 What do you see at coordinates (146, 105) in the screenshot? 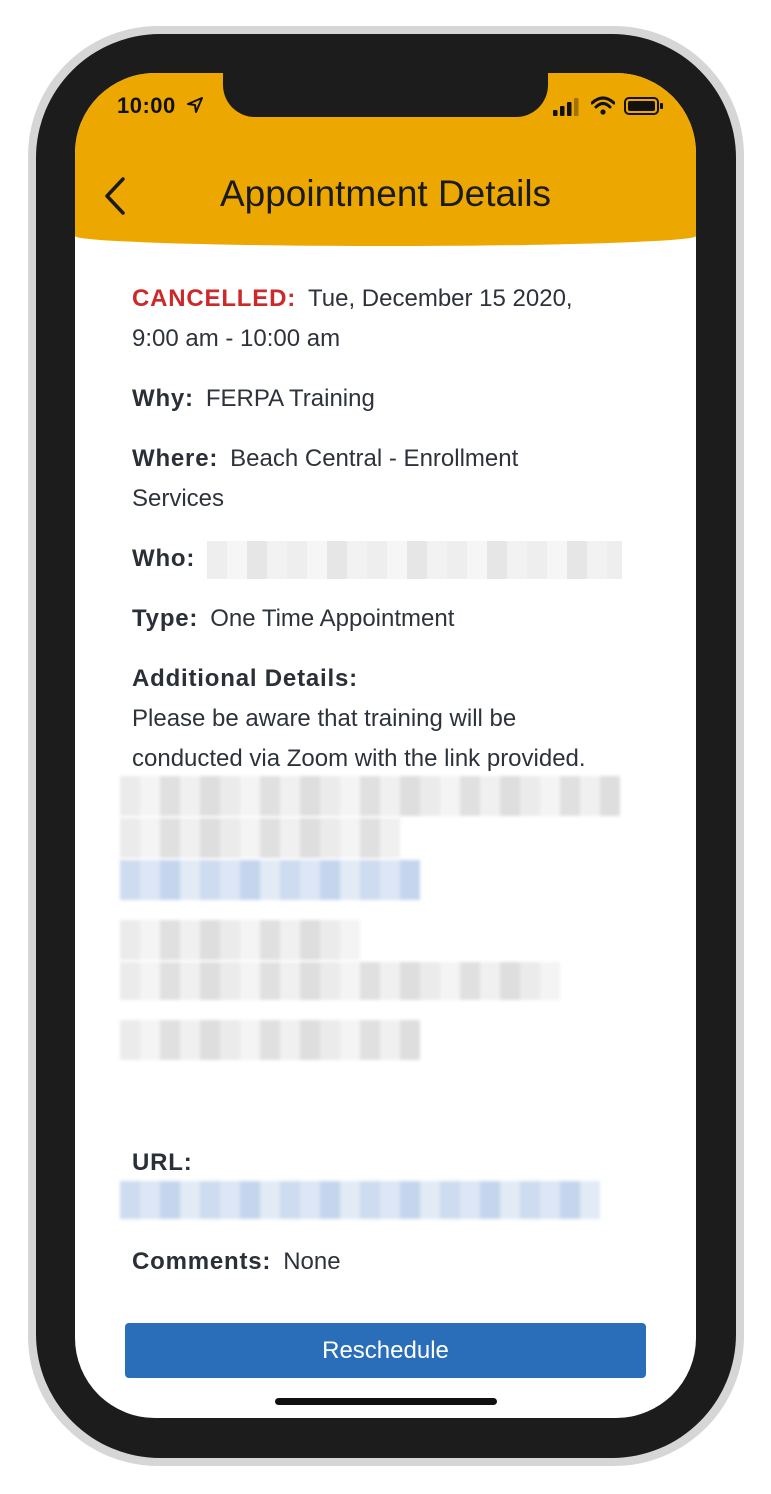
I see `status-time: 10:00` at bounding box center [146, 105].